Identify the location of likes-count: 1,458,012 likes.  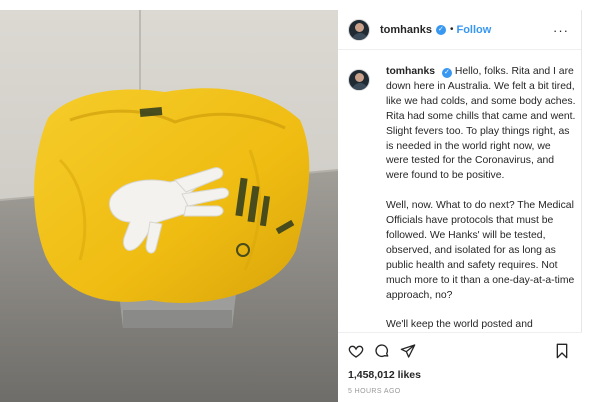
(384, 375).